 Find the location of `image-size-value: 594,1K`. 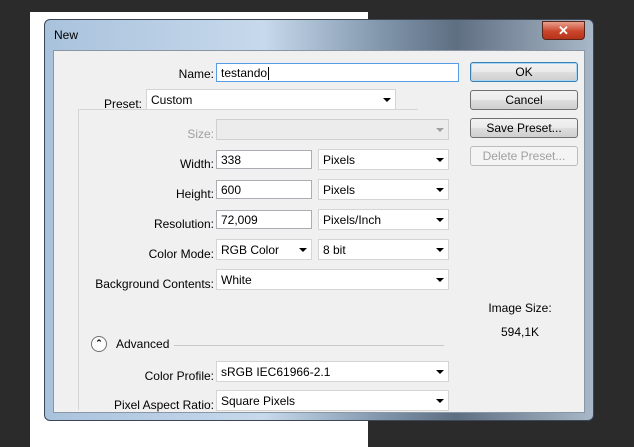

image-size-value: 594,1K is located at coordinates (520, 332).